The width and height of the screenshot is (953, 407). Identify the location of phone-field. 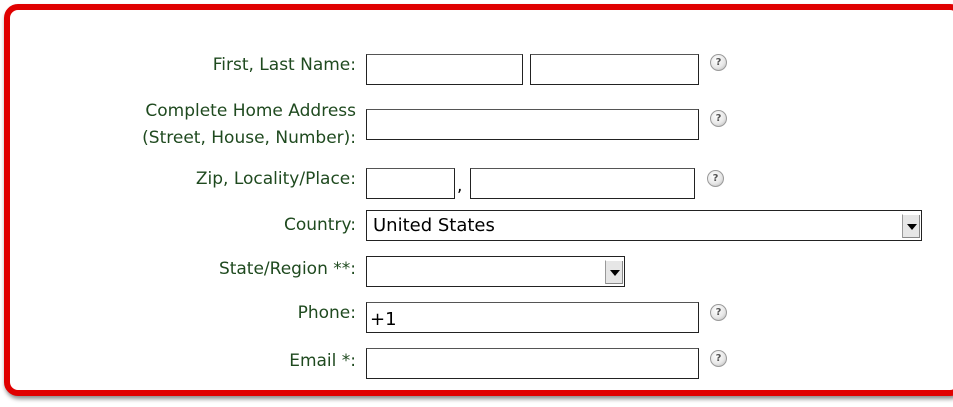
(532, 317).